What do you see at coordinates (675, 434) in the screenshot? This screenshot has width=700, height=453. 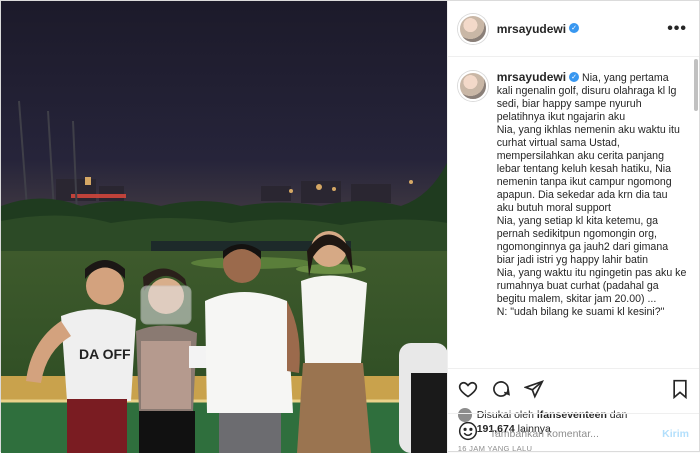 I see `send-button: Kirim` at bounding box center [675, 434].